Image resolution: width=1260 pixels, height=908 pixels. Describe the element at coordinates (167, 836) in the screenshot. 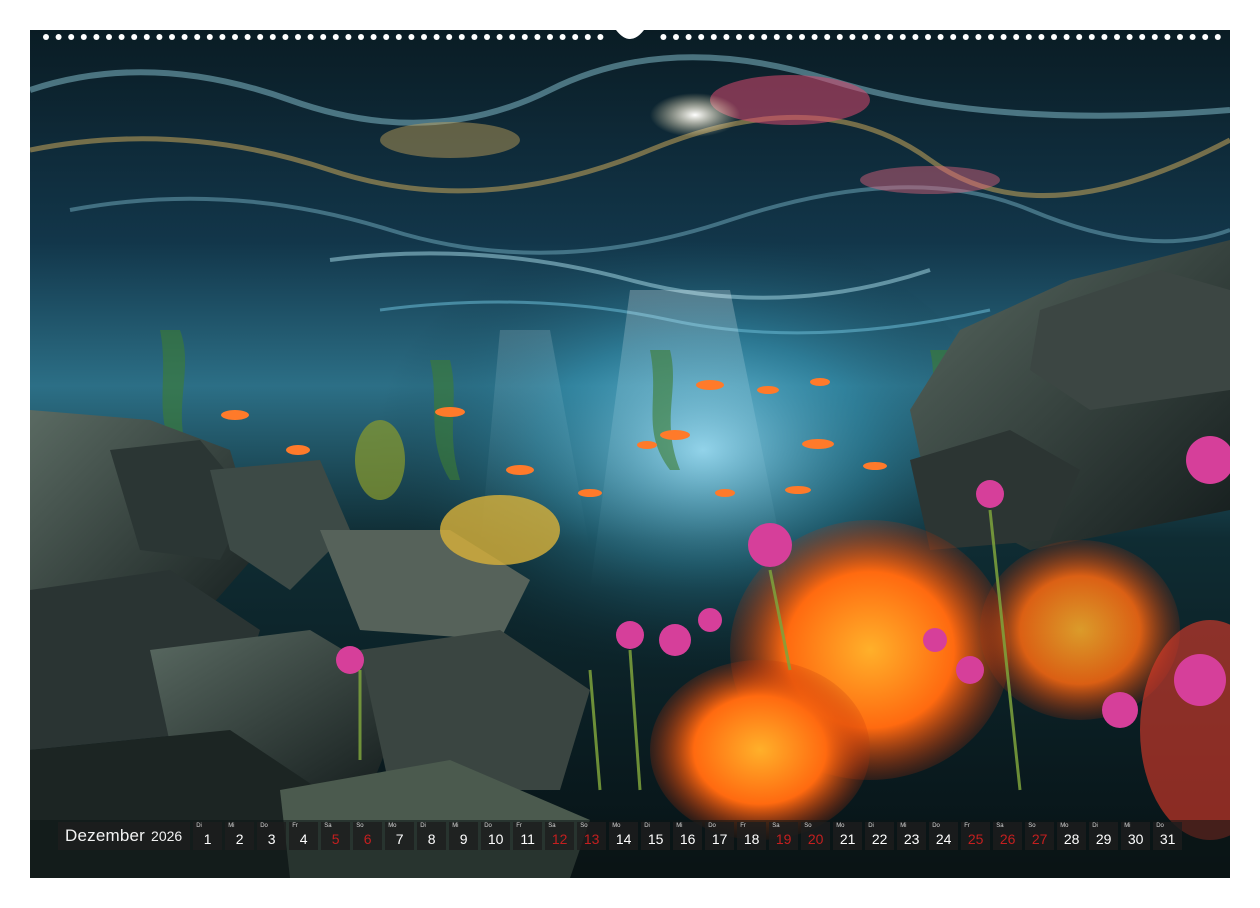

I see `month-year: 2026` at that location.